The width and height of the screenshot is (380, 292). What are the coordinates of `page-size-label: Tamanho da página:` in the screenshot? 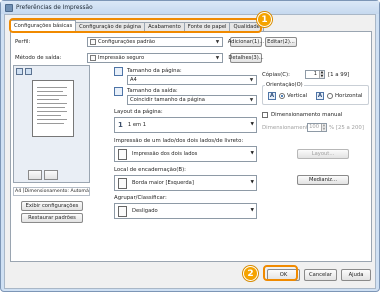 It's located at (154, 71).